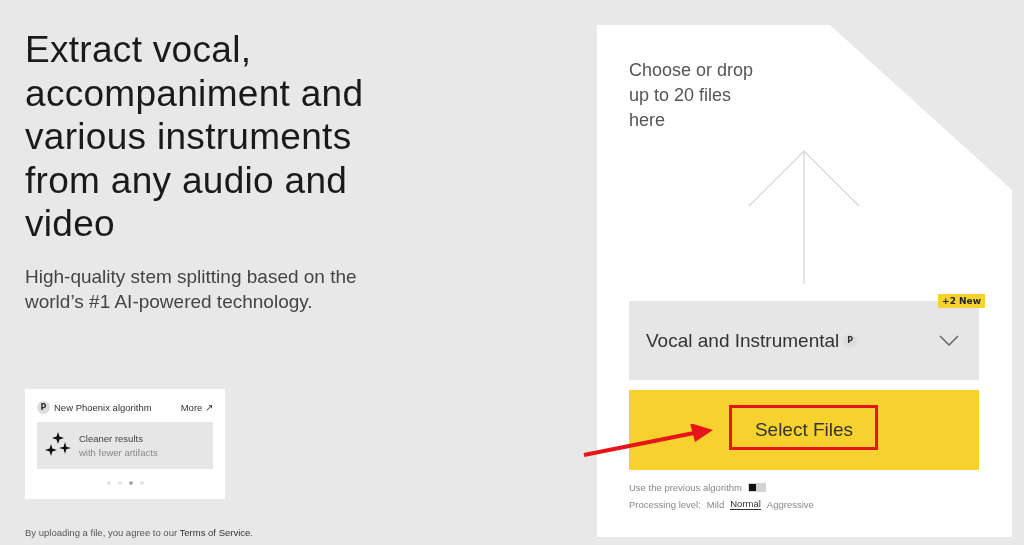 Image resolution: width=1024 pixels, height=545 pixels. What do you see at coordinates (195, 137) in the screenshot?
I see `hero-title: Extract vocal, accompaniment and various instruments from any audio and video` at bounding box center [195, 137].